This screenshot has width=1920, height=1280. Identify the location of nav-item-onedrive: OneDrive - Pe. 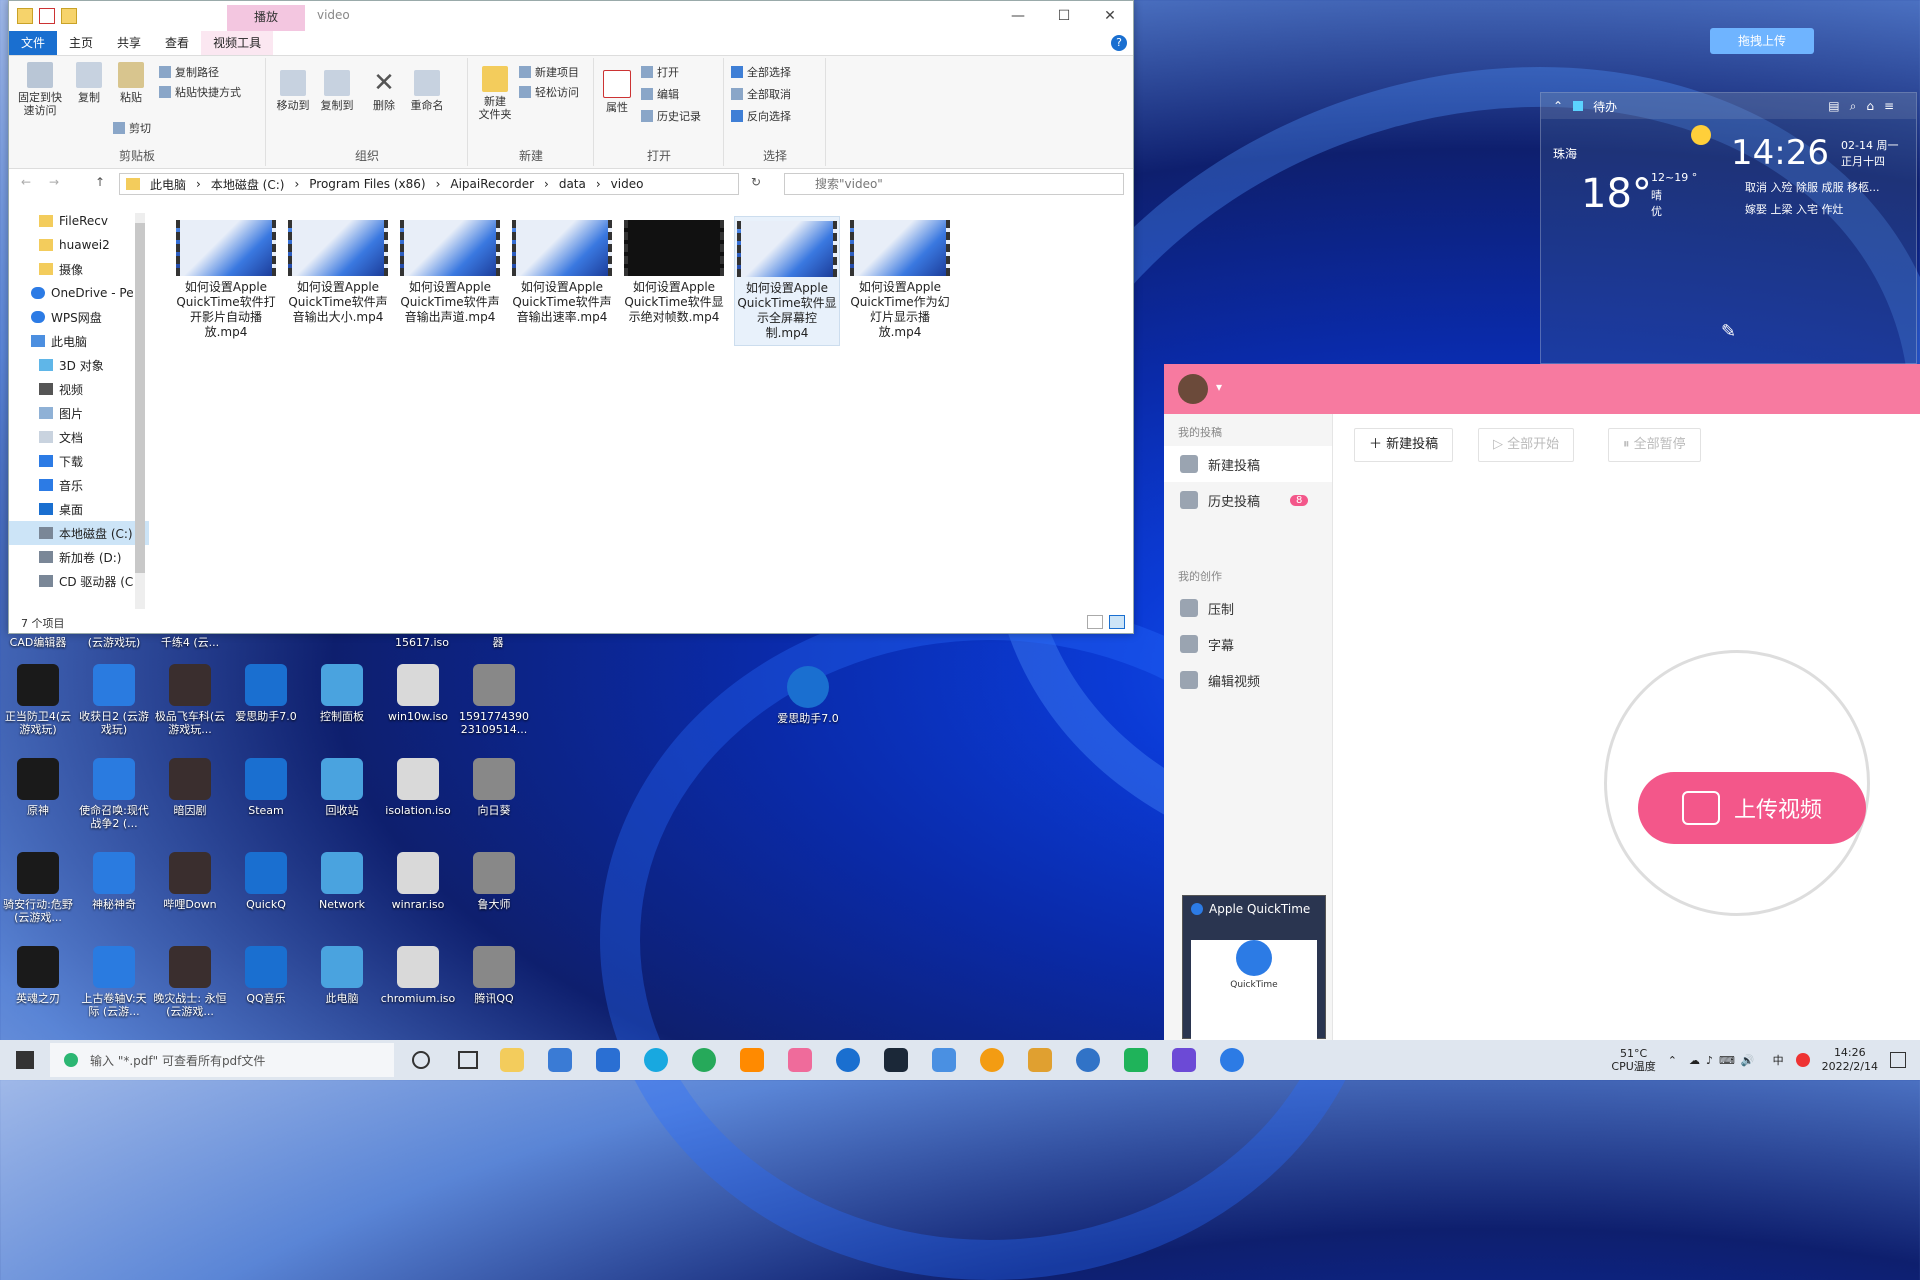
(79, 293).